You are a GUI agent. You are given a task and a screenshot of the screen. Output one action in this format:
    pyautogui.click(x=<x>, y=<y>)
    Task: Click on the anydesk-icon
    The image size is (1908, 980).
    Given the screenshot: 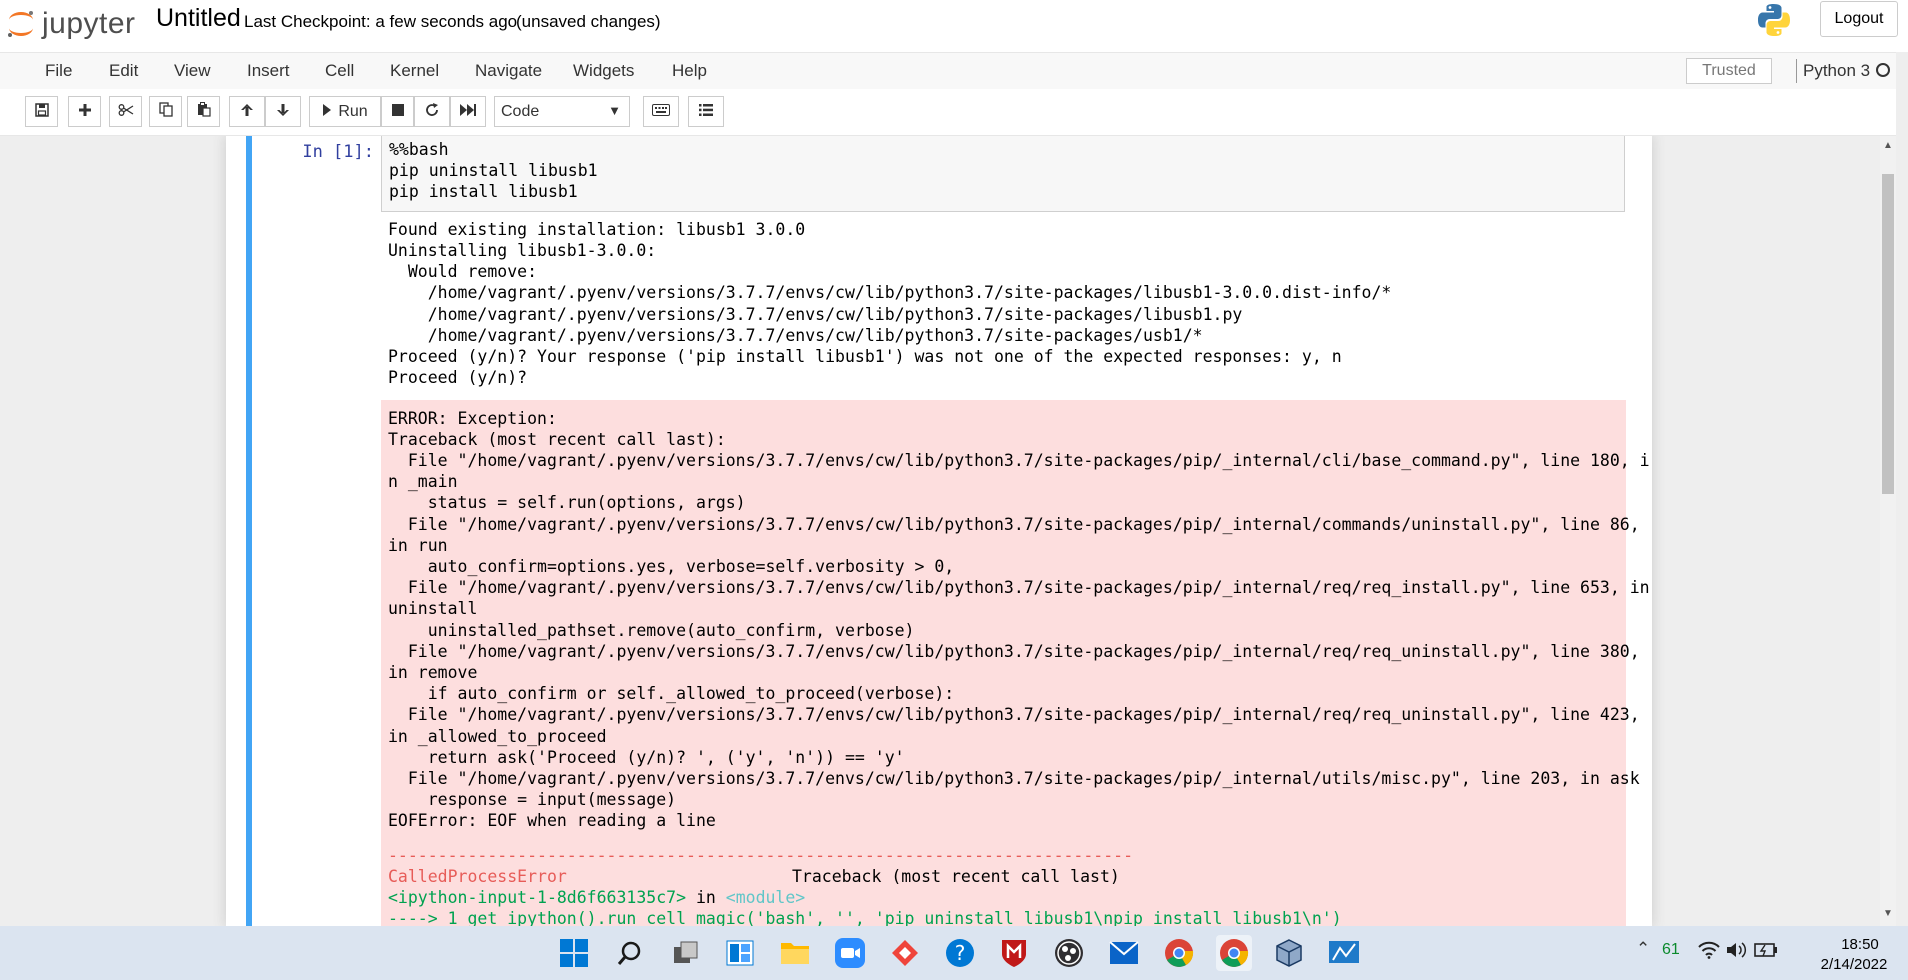 What is the action you would take?
    pyautogui.click(x=905, y=953)
    